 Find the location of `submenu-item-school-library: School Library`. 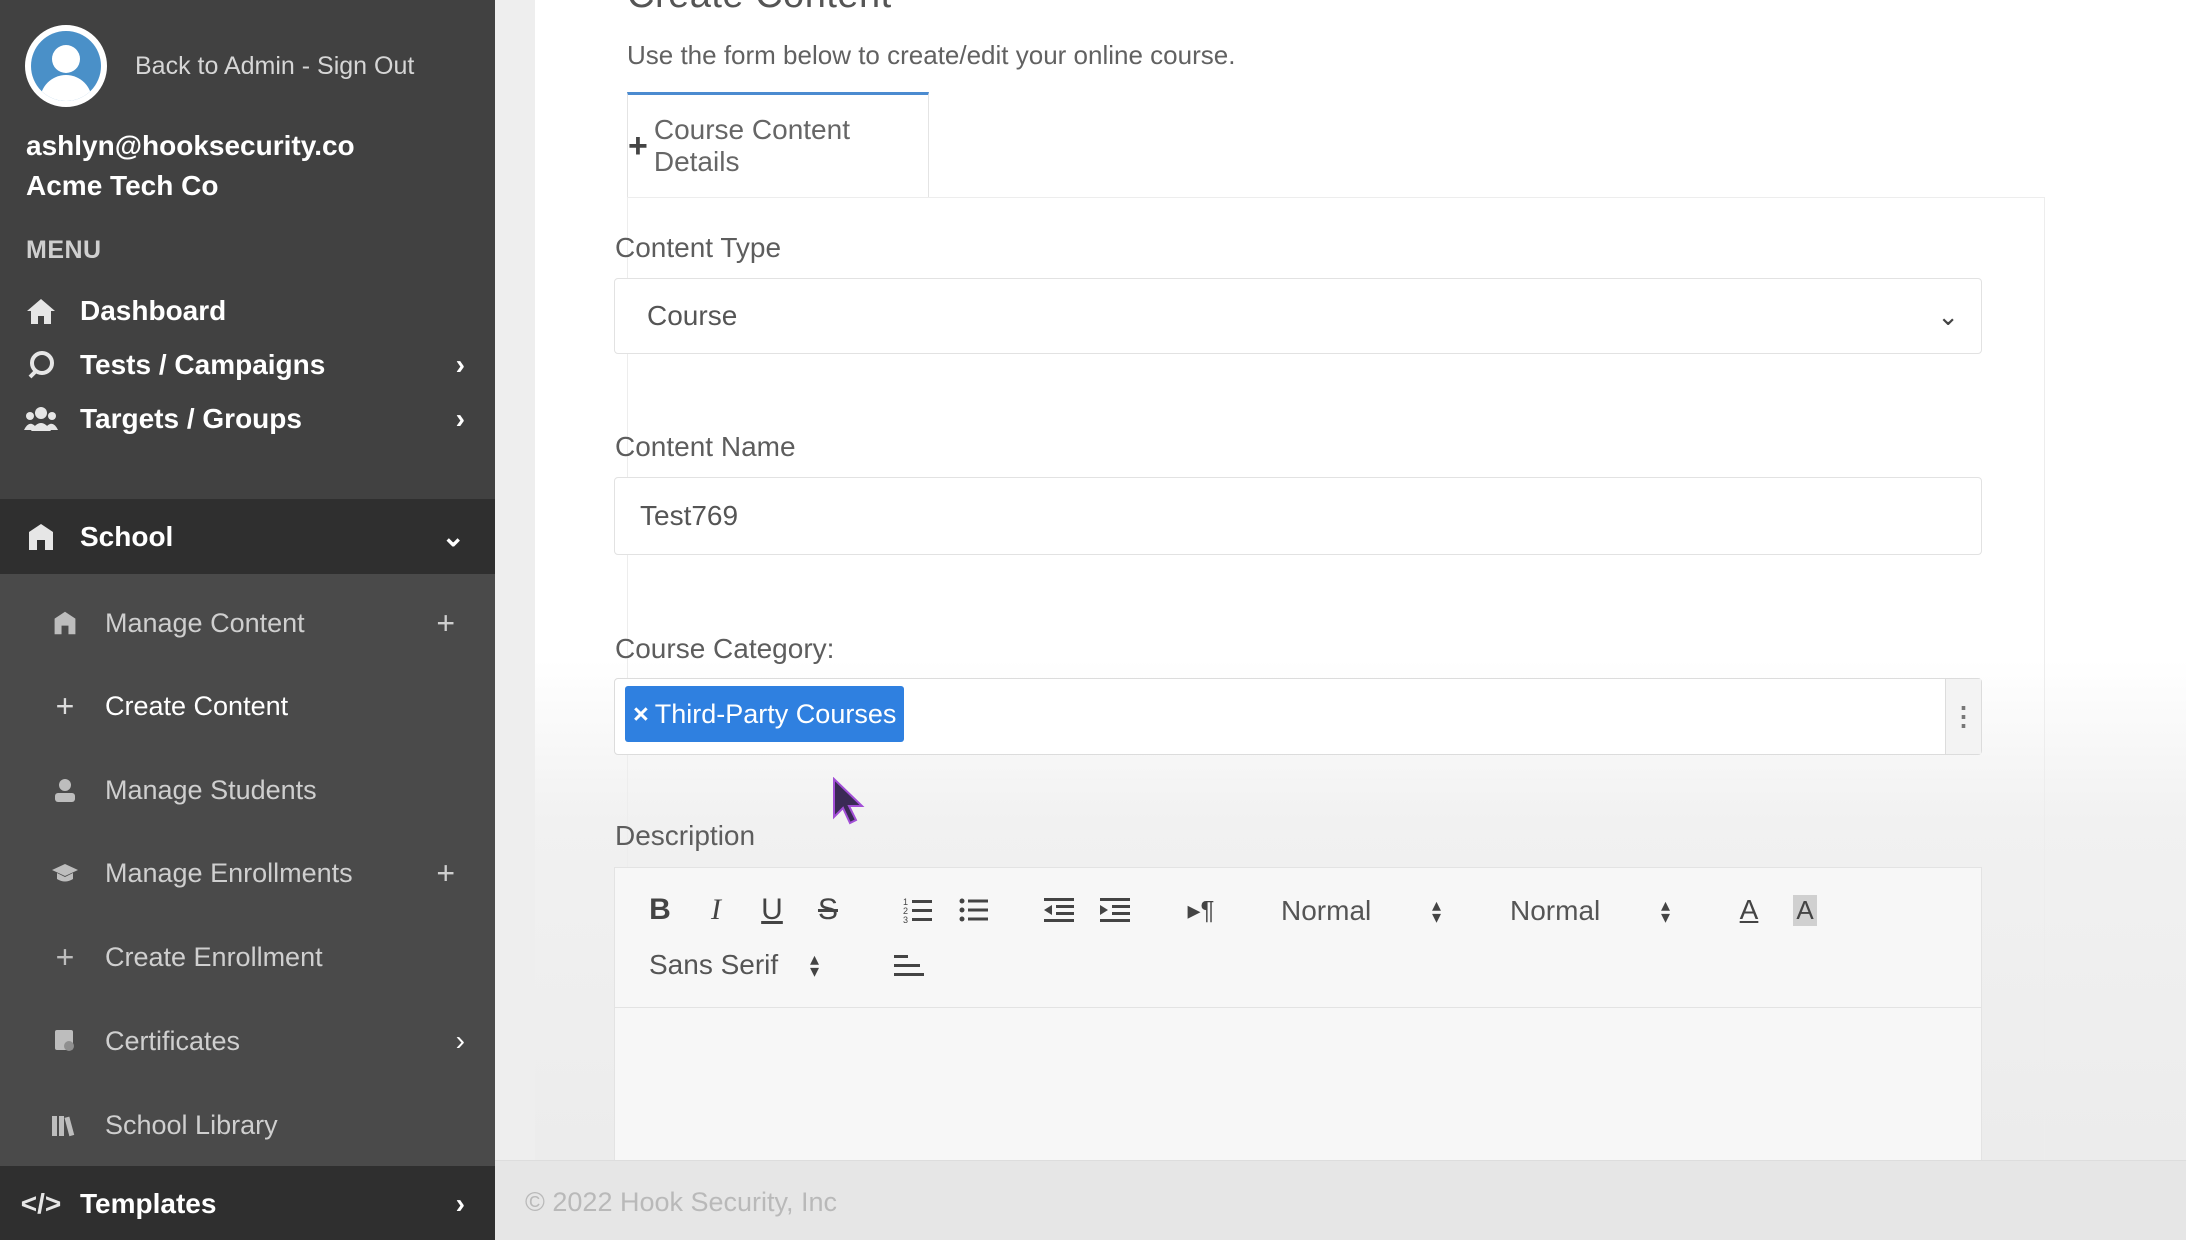

submenu-item-school-library: School Library is located at coordinates (247, 1125).